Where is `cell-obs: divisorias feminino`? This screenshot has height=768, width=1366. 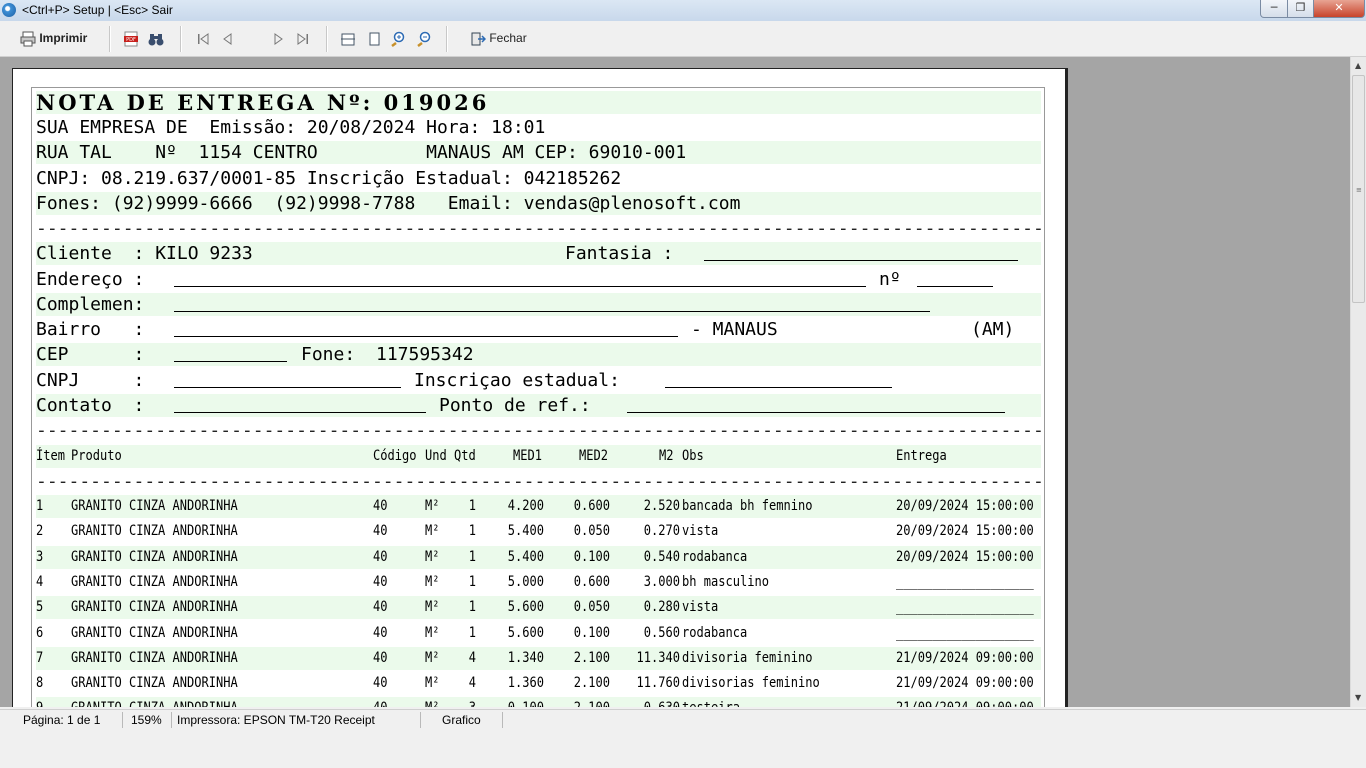
cell-obs: divisorias feminino is located at coordinates (751, 683).